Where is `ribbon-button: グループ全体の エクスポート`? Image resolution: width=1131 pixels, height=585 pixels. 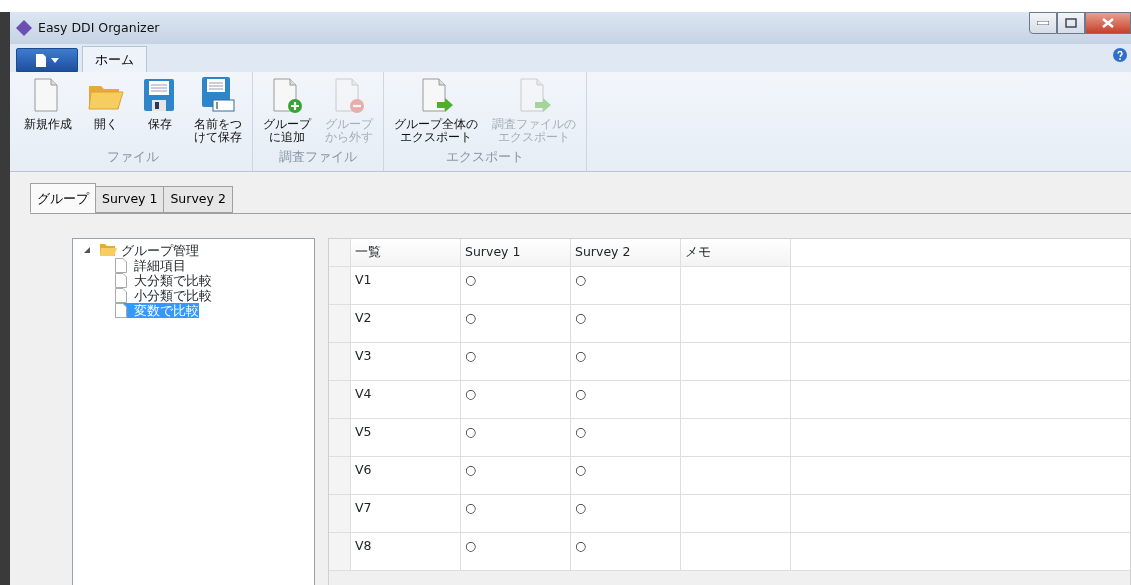
ribbon-button: グループ全体の エクスポート is located at coordinates (436, 110).